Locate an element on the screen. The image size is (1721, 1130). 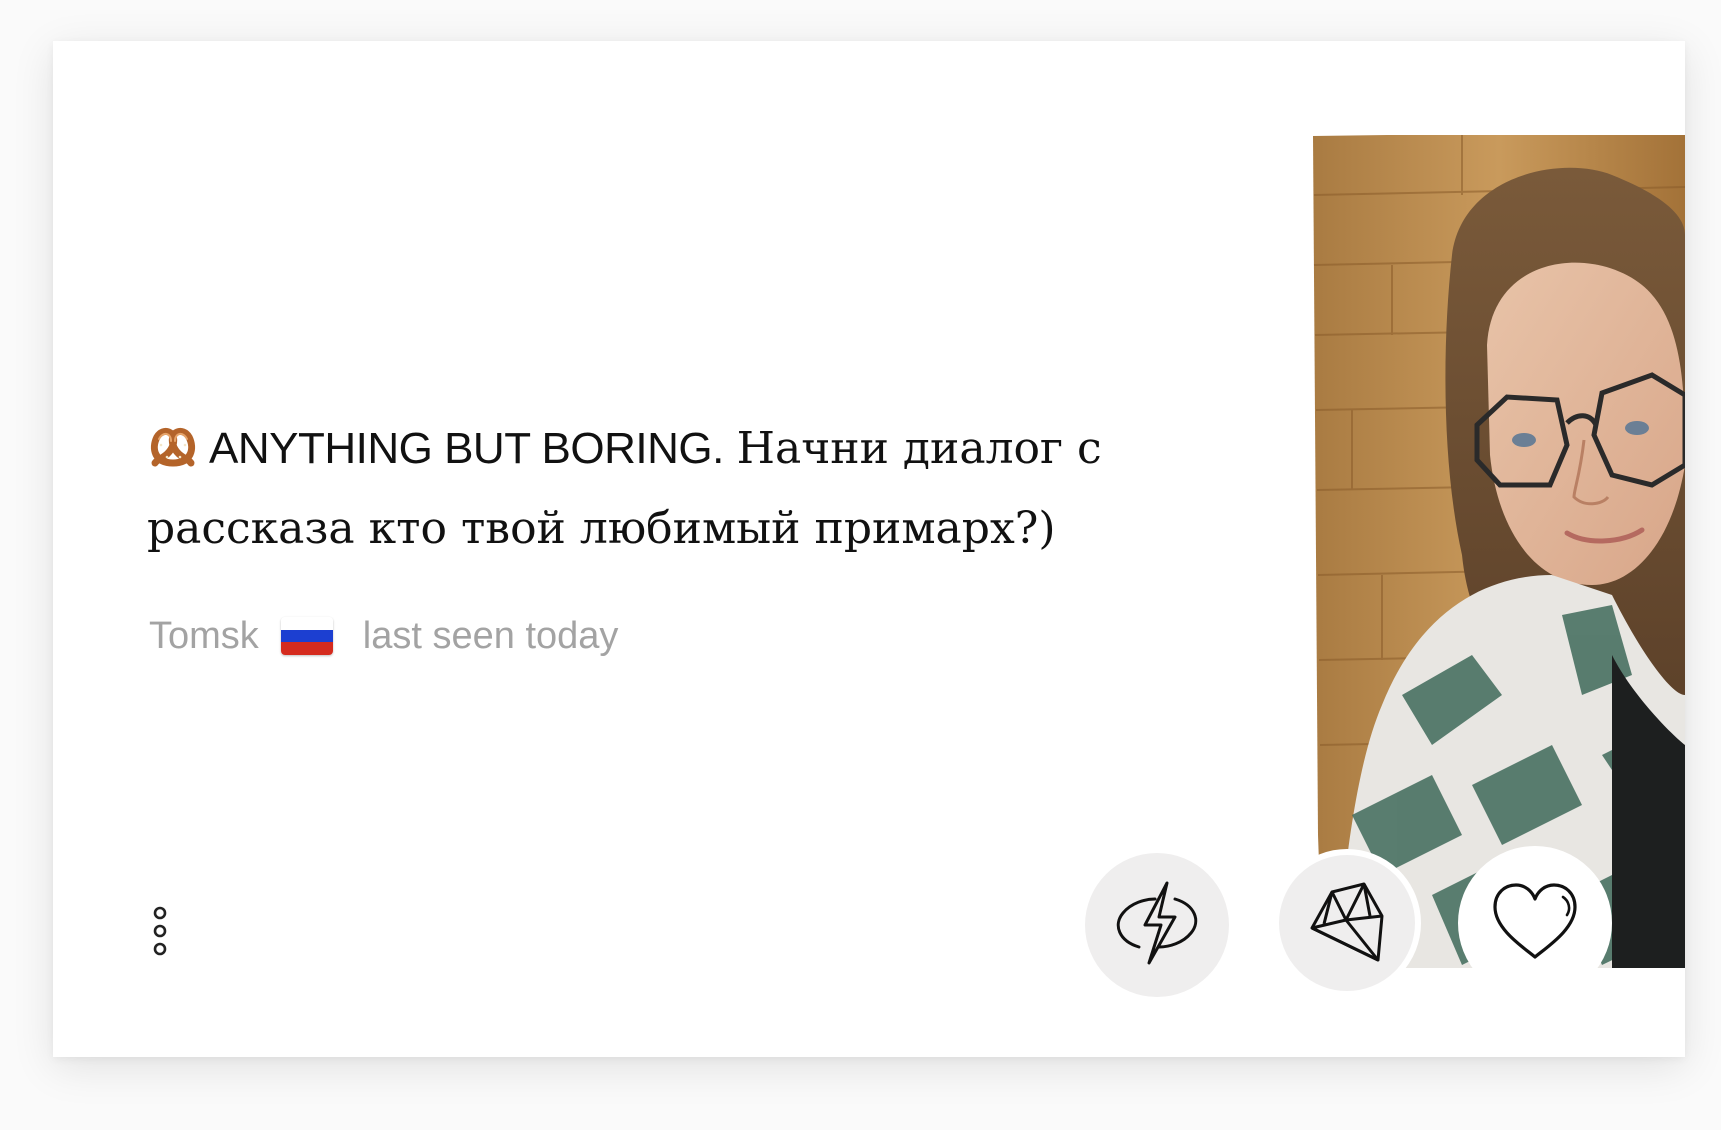
lightning-icon is located at coordinates (1157, 925).